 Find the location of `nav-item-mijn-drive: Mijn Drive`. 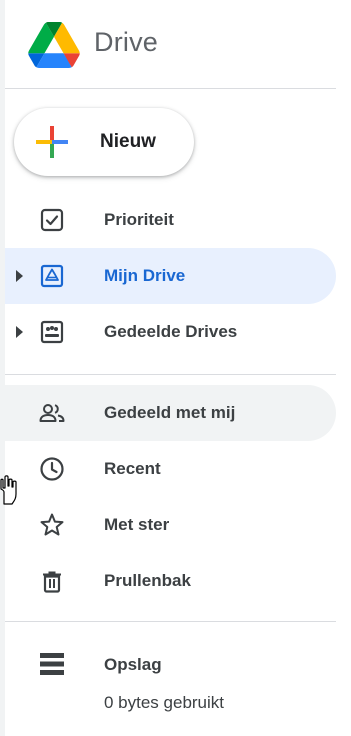

nav-item-mijn-drive: Mijn Drive is located at coordinates (170, 276).